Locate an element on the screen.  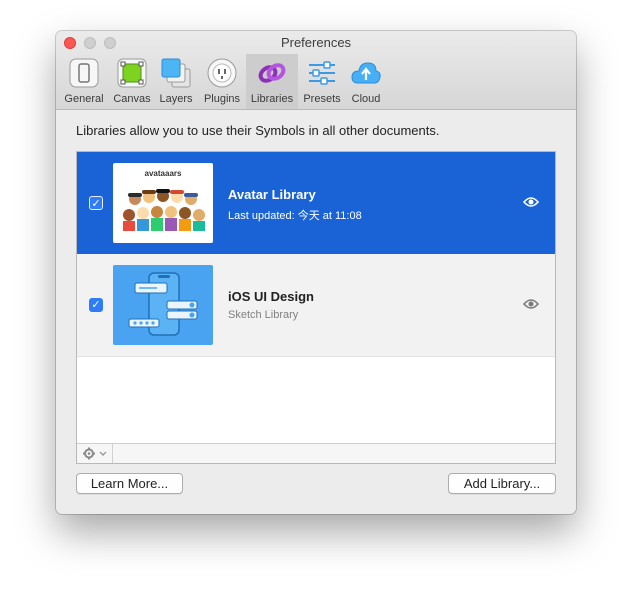
general-icon is located at coordinates (84, 73).